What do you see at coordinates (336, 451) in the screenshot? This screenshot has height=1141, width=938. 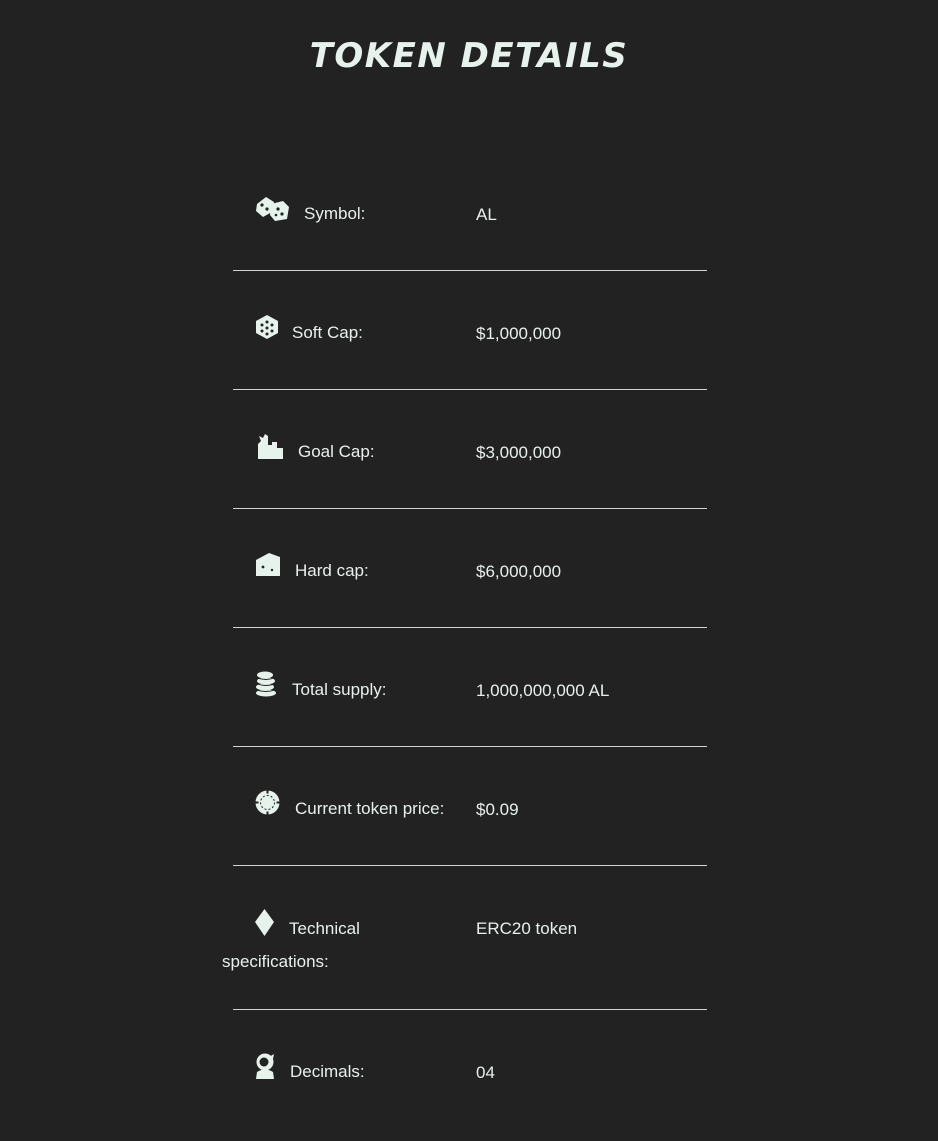 I see `goal-cap-label: Goal Cap:` at bounding box center [336, 451].